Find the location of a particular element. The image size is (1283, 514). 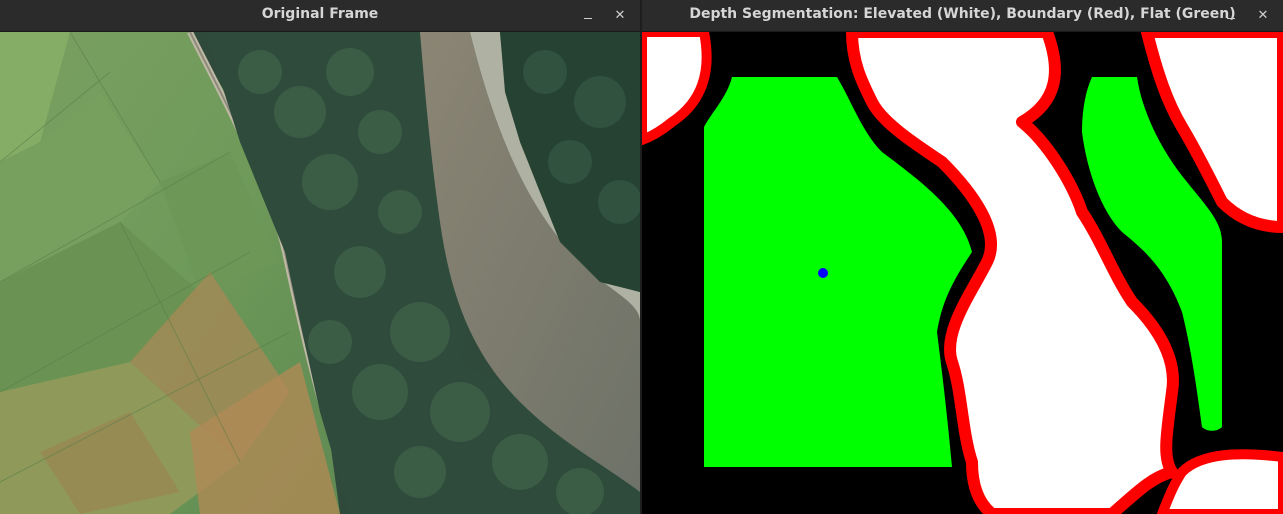

window-title: Original Frame is located at coordinates (320, 14).